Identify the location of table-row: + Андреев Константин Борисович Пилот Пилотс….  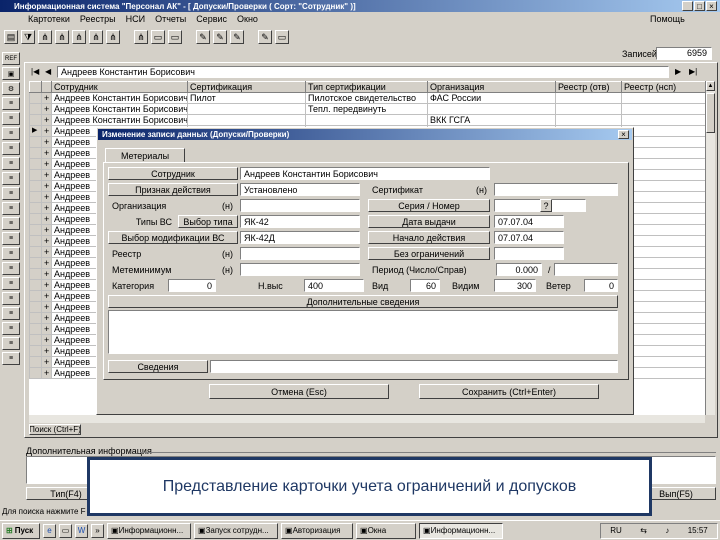
(367, 98).